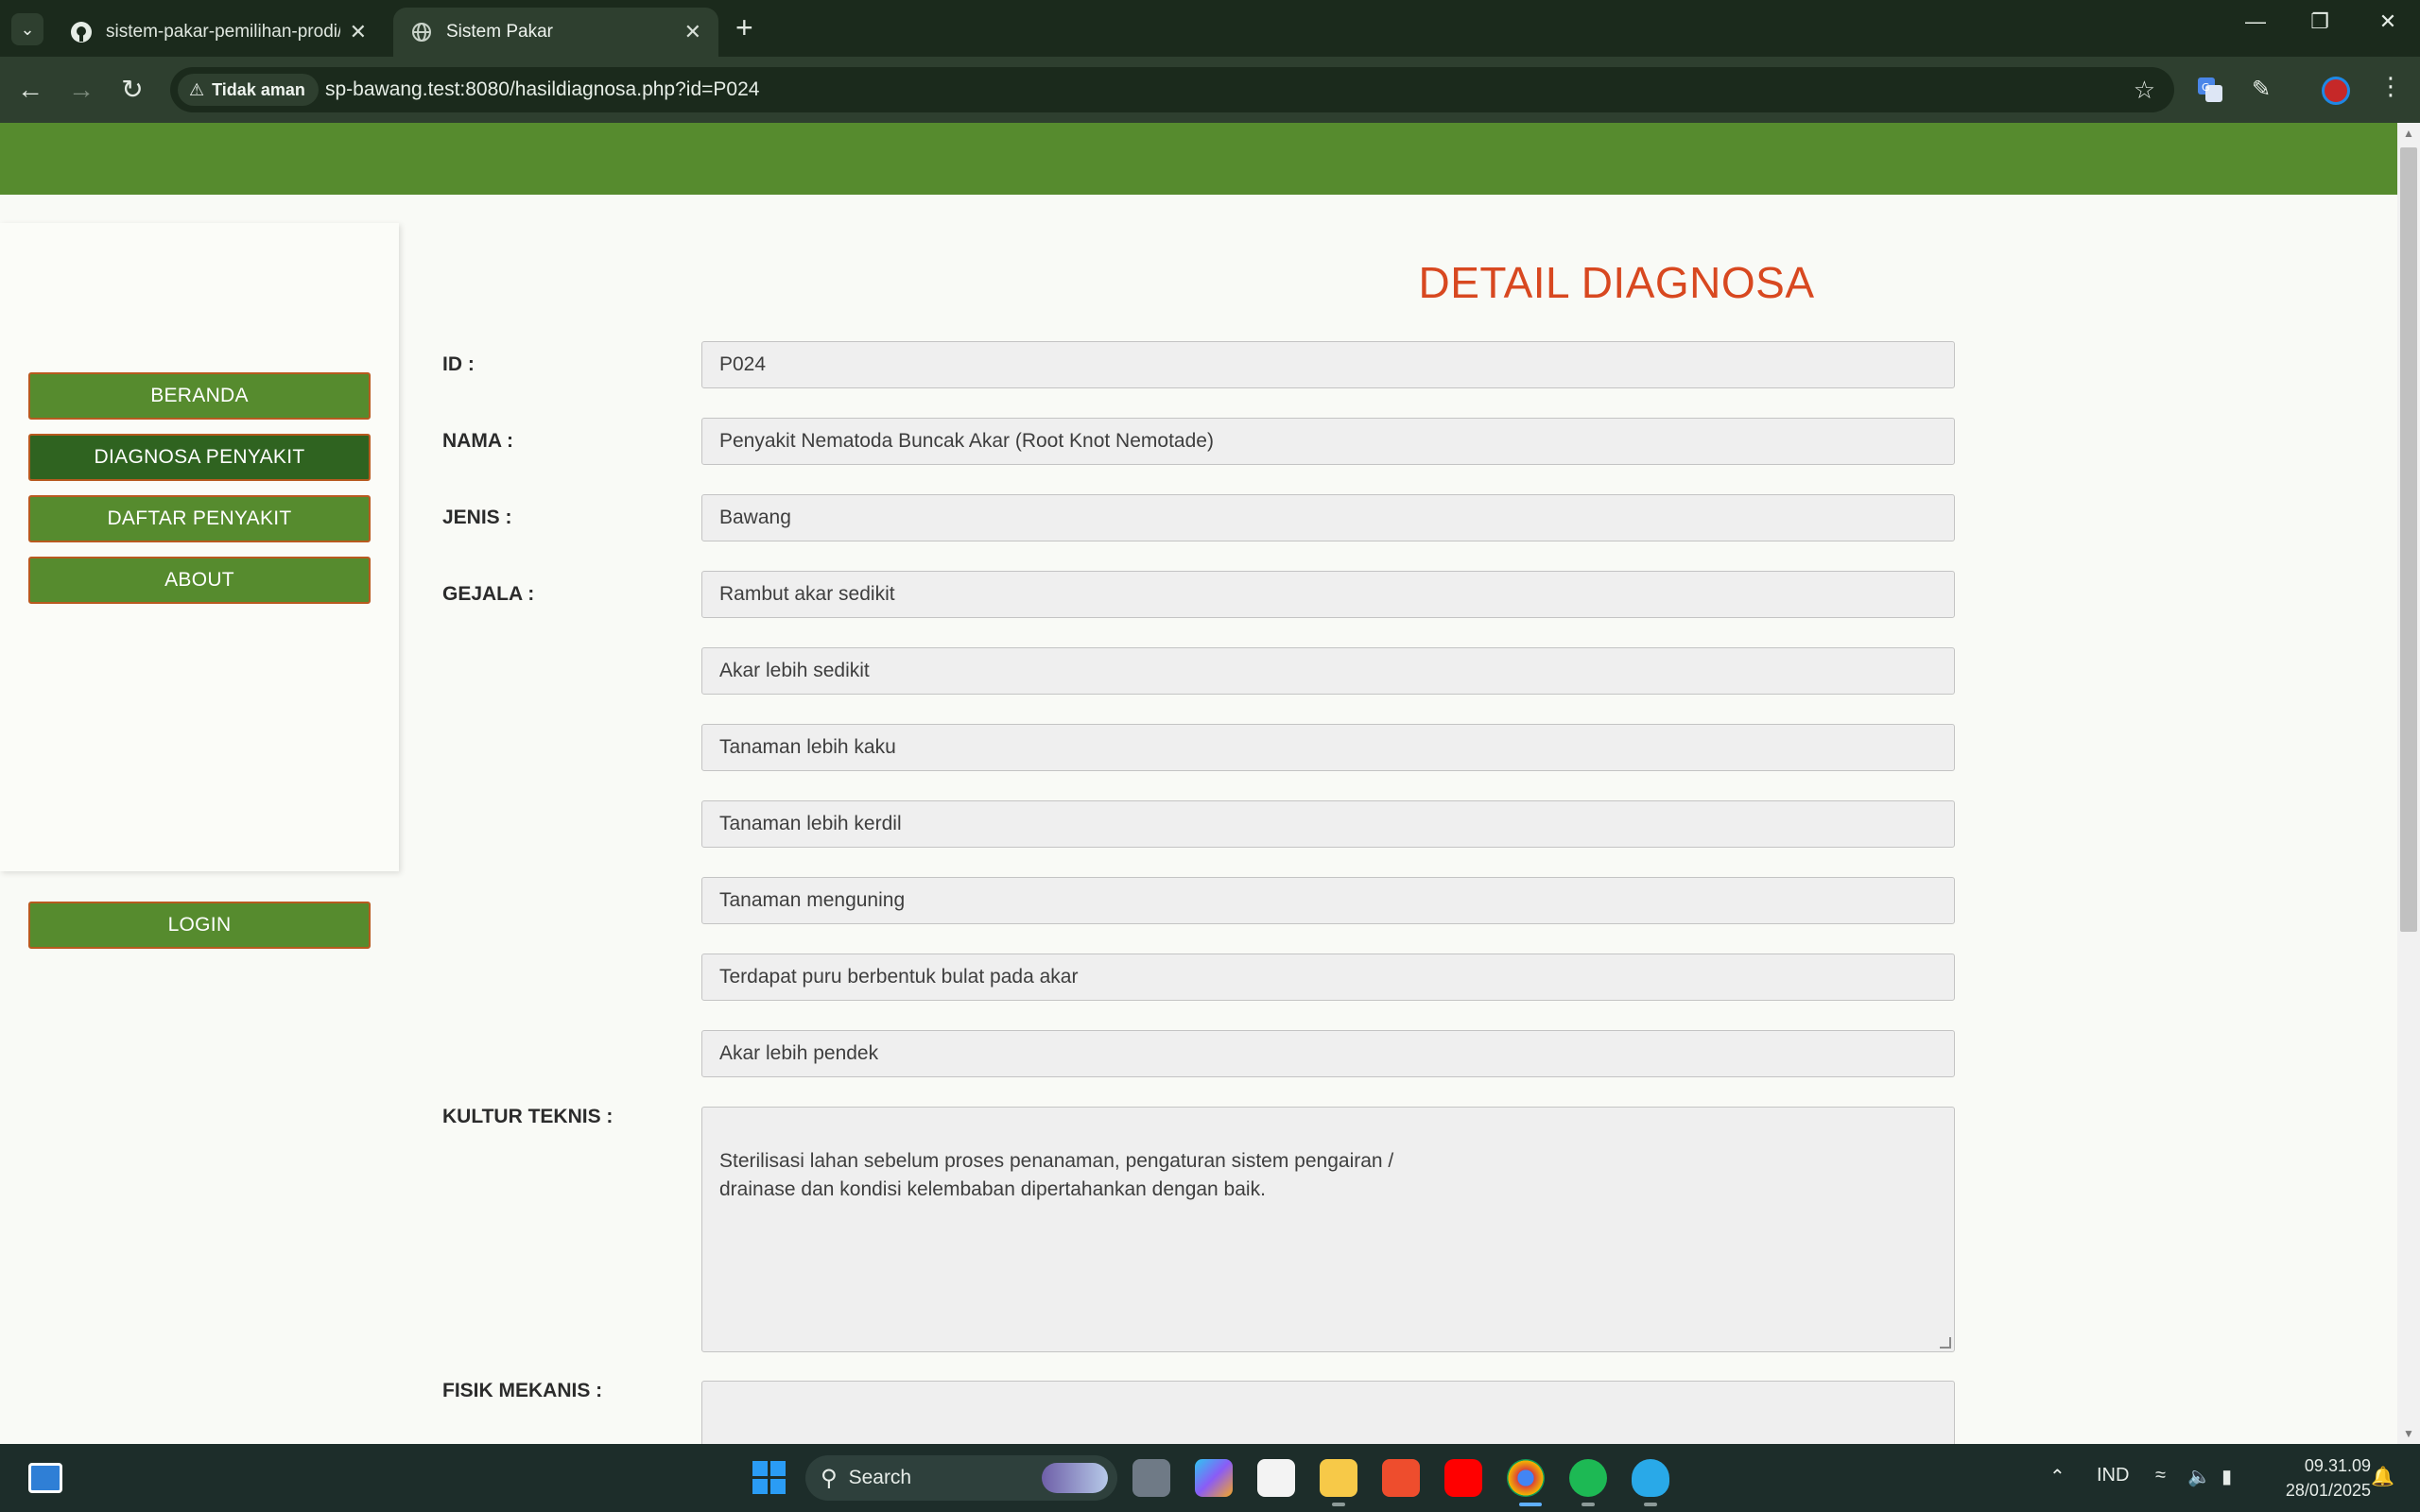 This screenshot has width=2420, height=1512. What do you see at coordinates (769, 1478) in the screenshot?
I see `windows-start-icon` at bounding box center [769, 1478].